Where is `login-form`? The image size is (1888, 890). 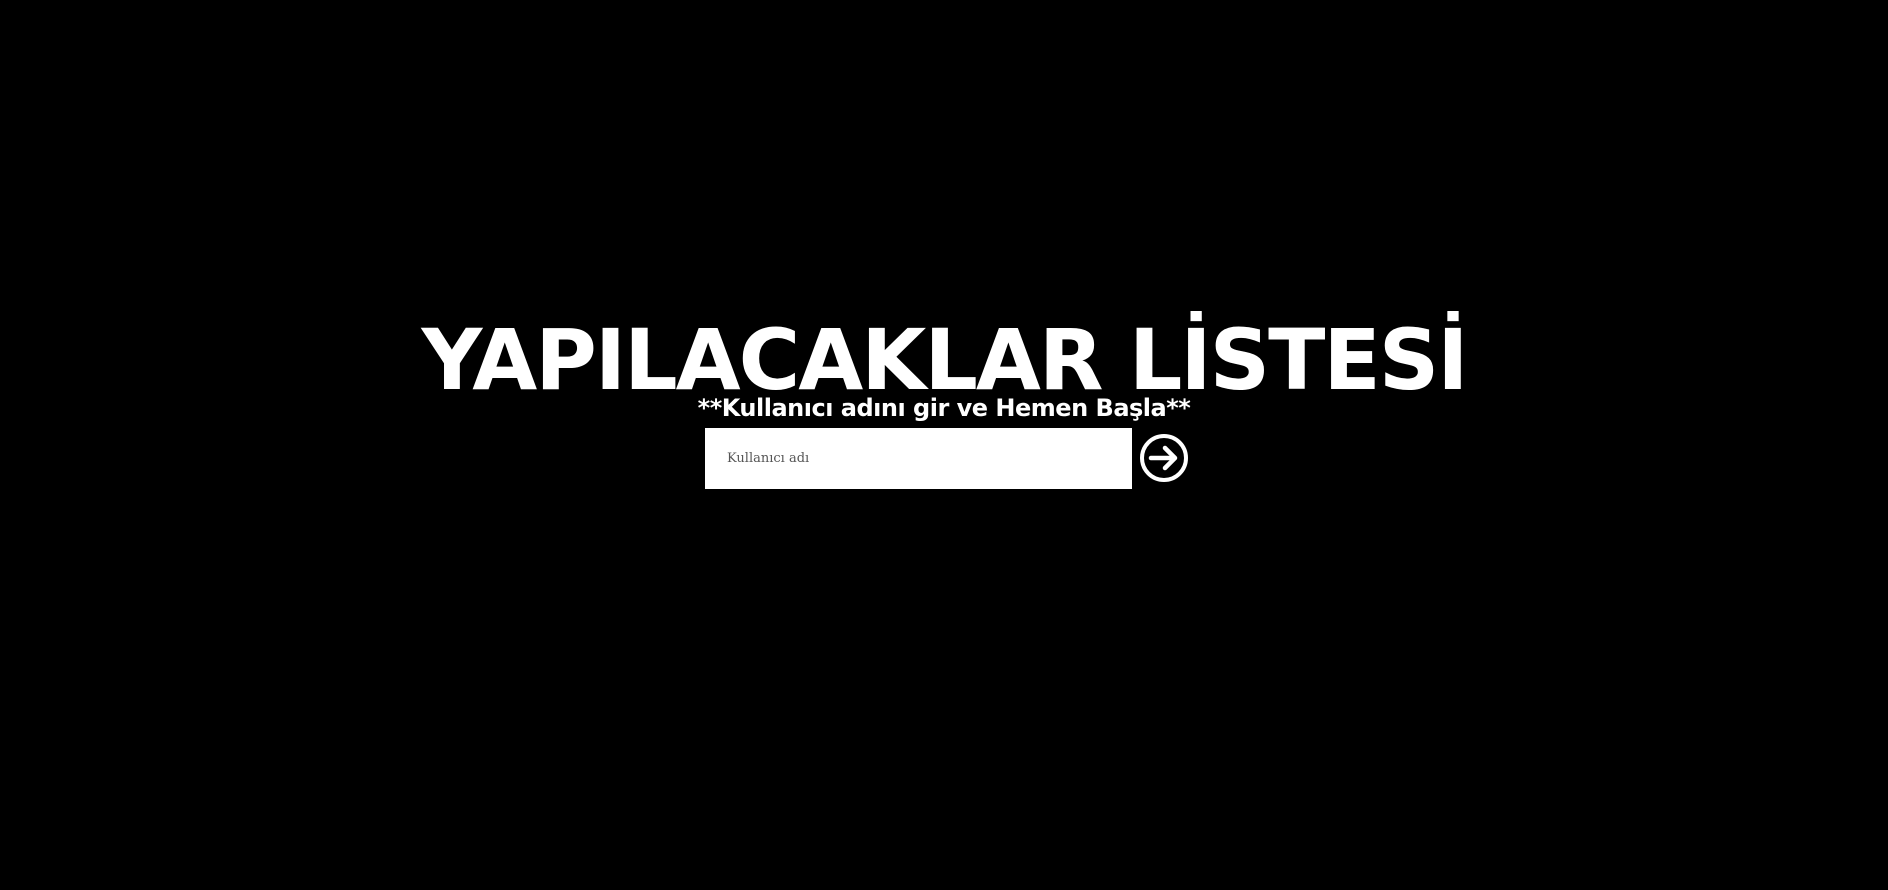 login-form is located at coordinates (947, 458).